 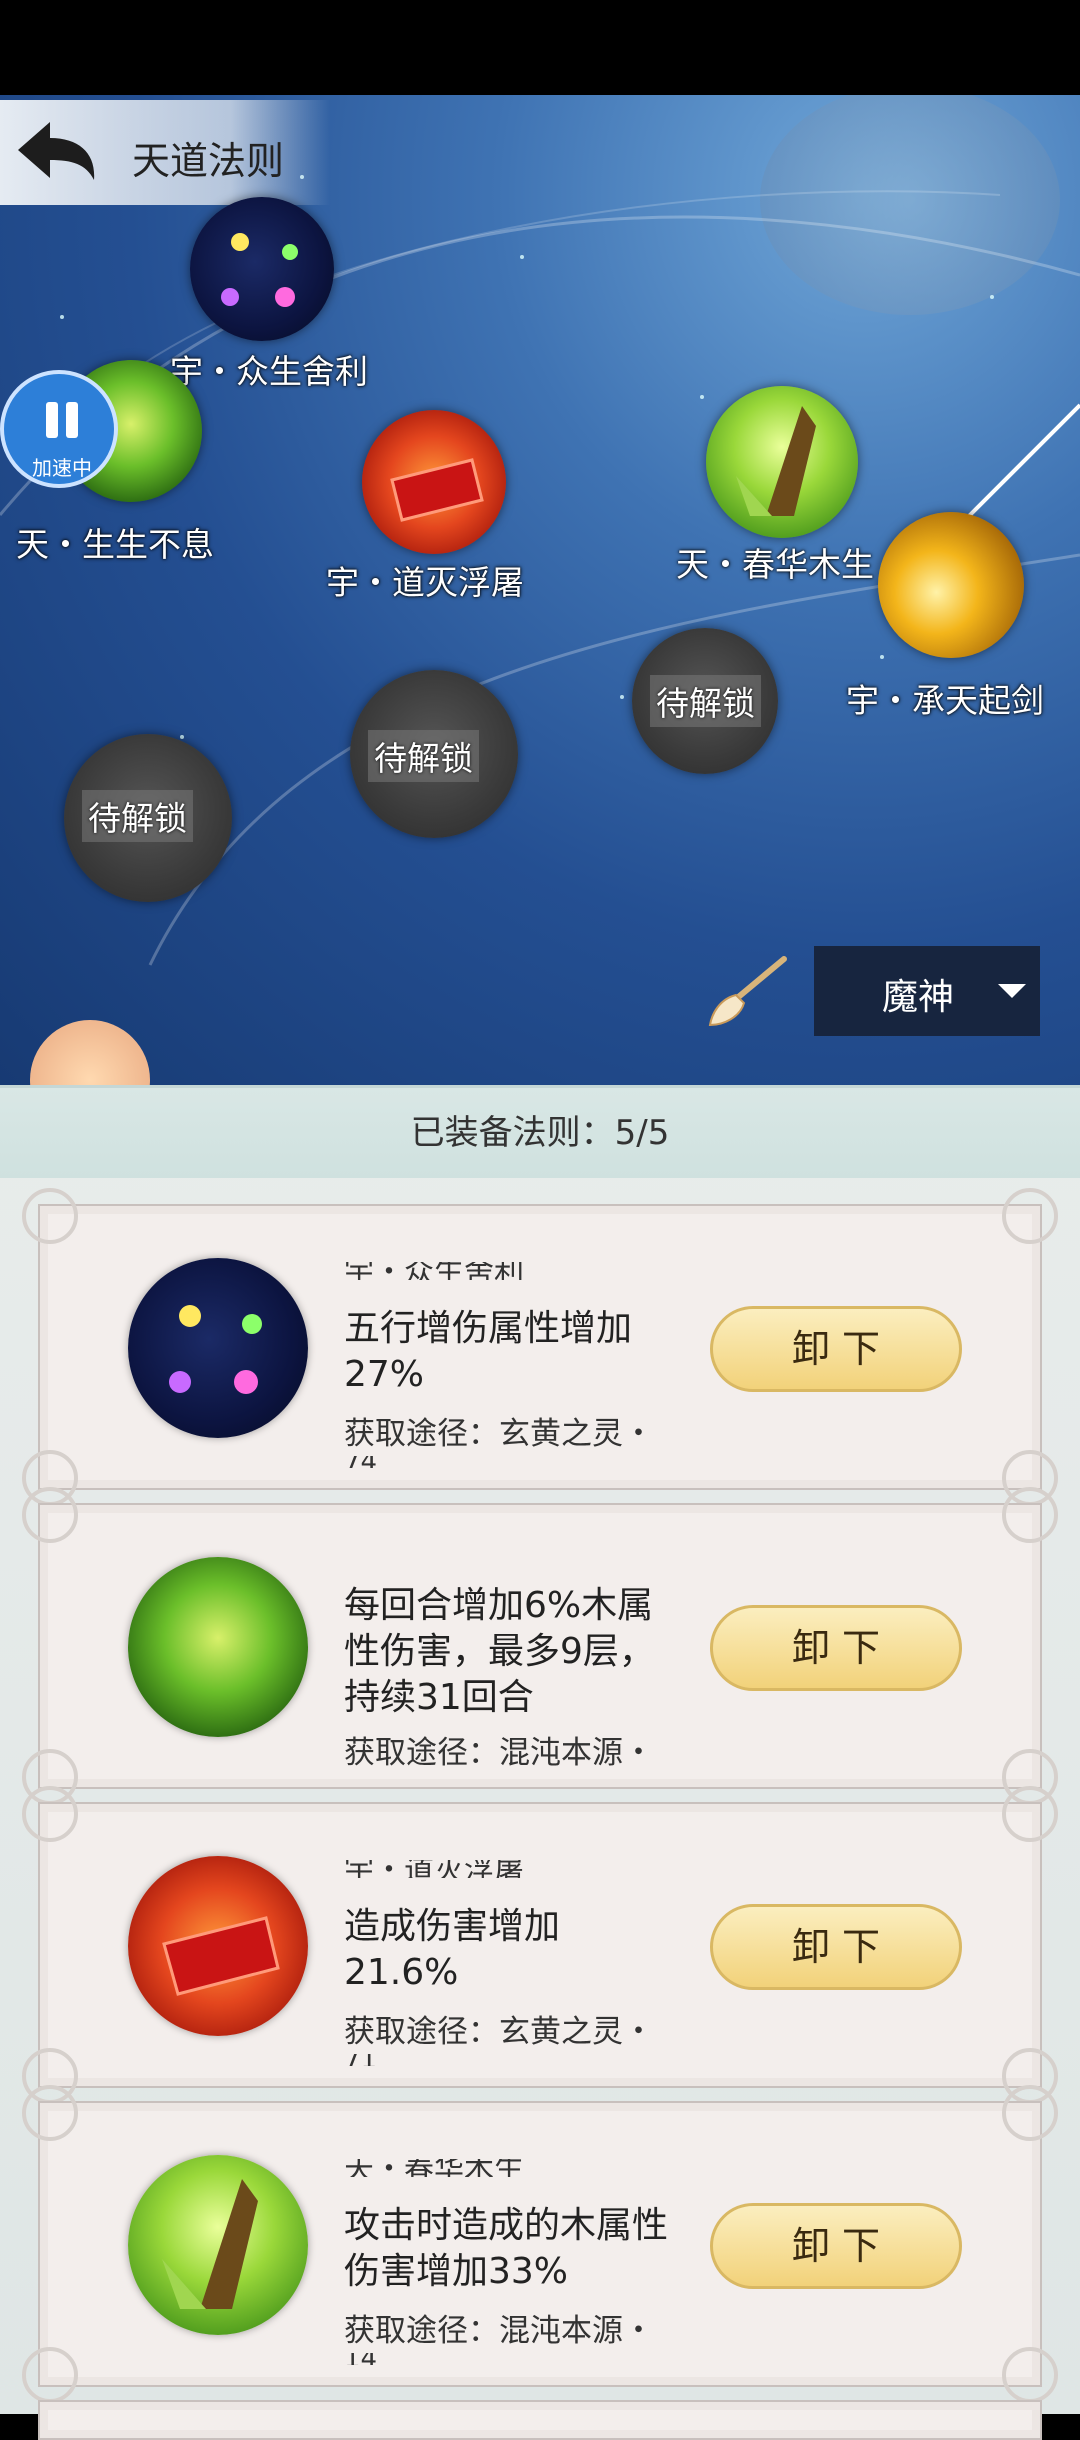 I want to click on law-name-cut: 天・春华木生, so click(x=434, y=2168).